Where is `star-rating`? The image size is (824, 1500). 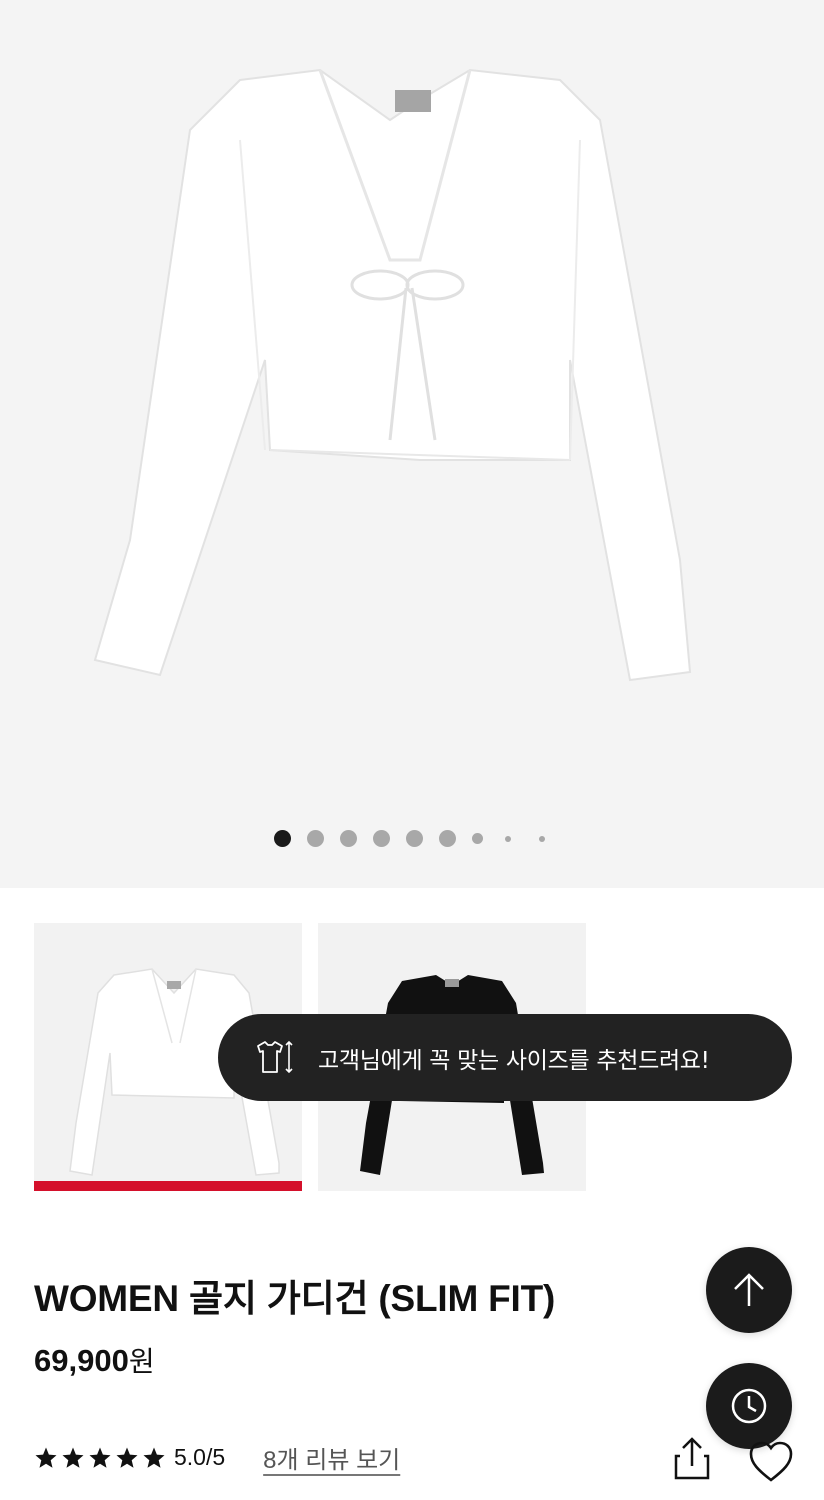 star-rating is located at coordinates (100, 1458).